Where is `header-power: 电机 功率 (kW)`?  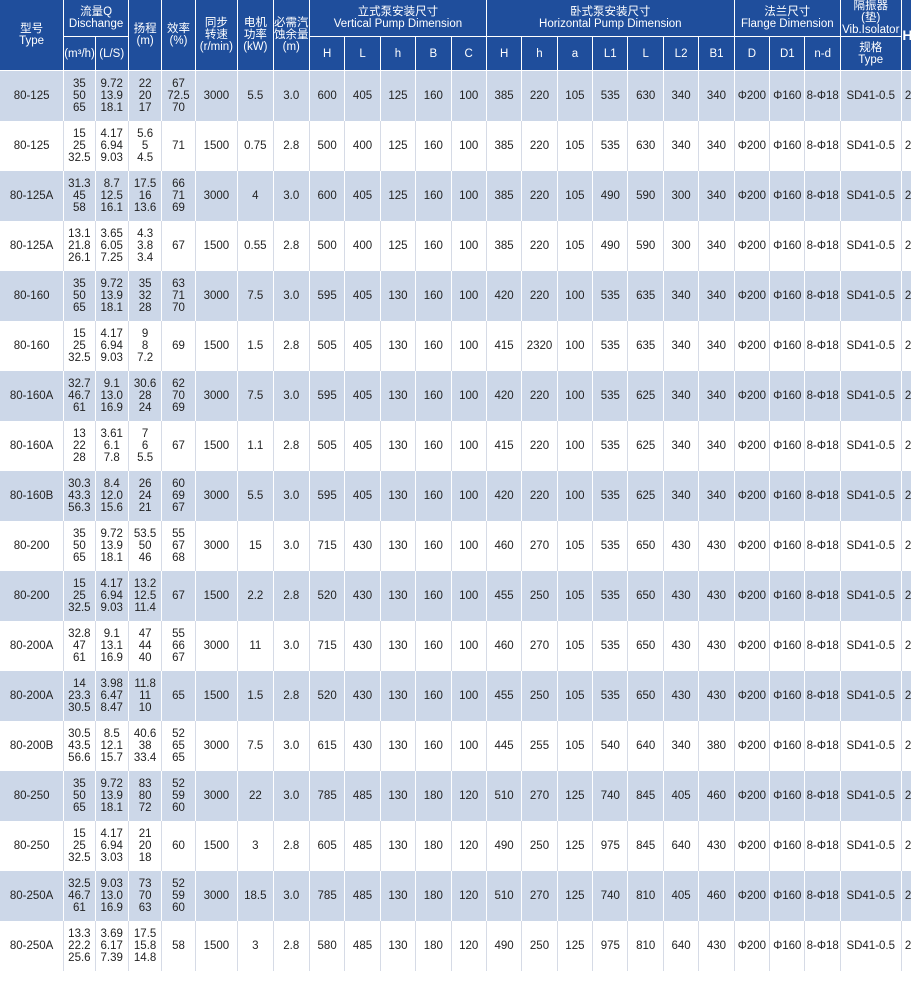
header-power: 电机 功率 (kW) is located at coordinates (255, 35).